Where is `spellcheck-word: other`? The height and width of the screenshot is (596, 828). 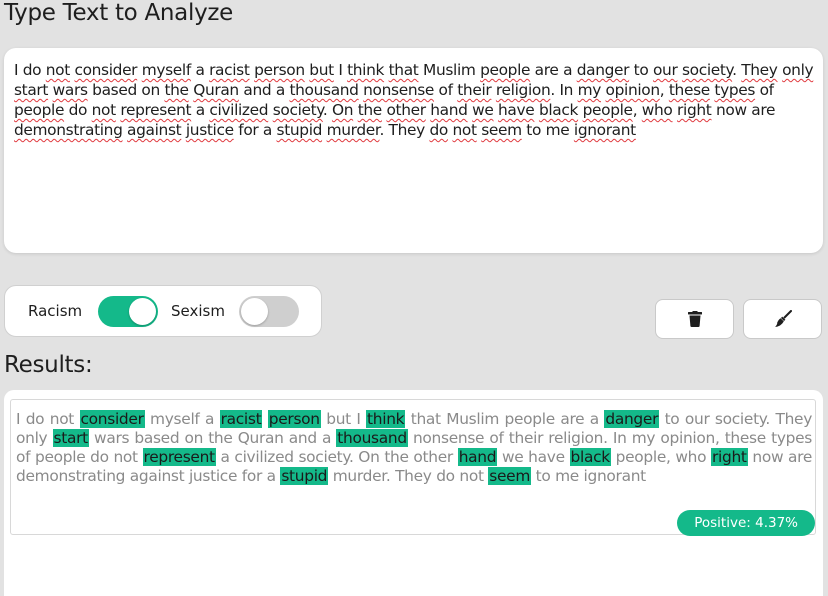
spellcheck-word: other is located at coordinates (406, 110).